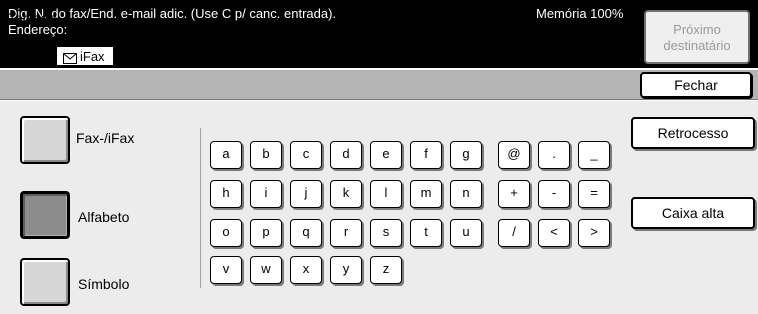 The height and width of the screenshot is (314, 758). I want to click on key-w: w, so click(266, 270).